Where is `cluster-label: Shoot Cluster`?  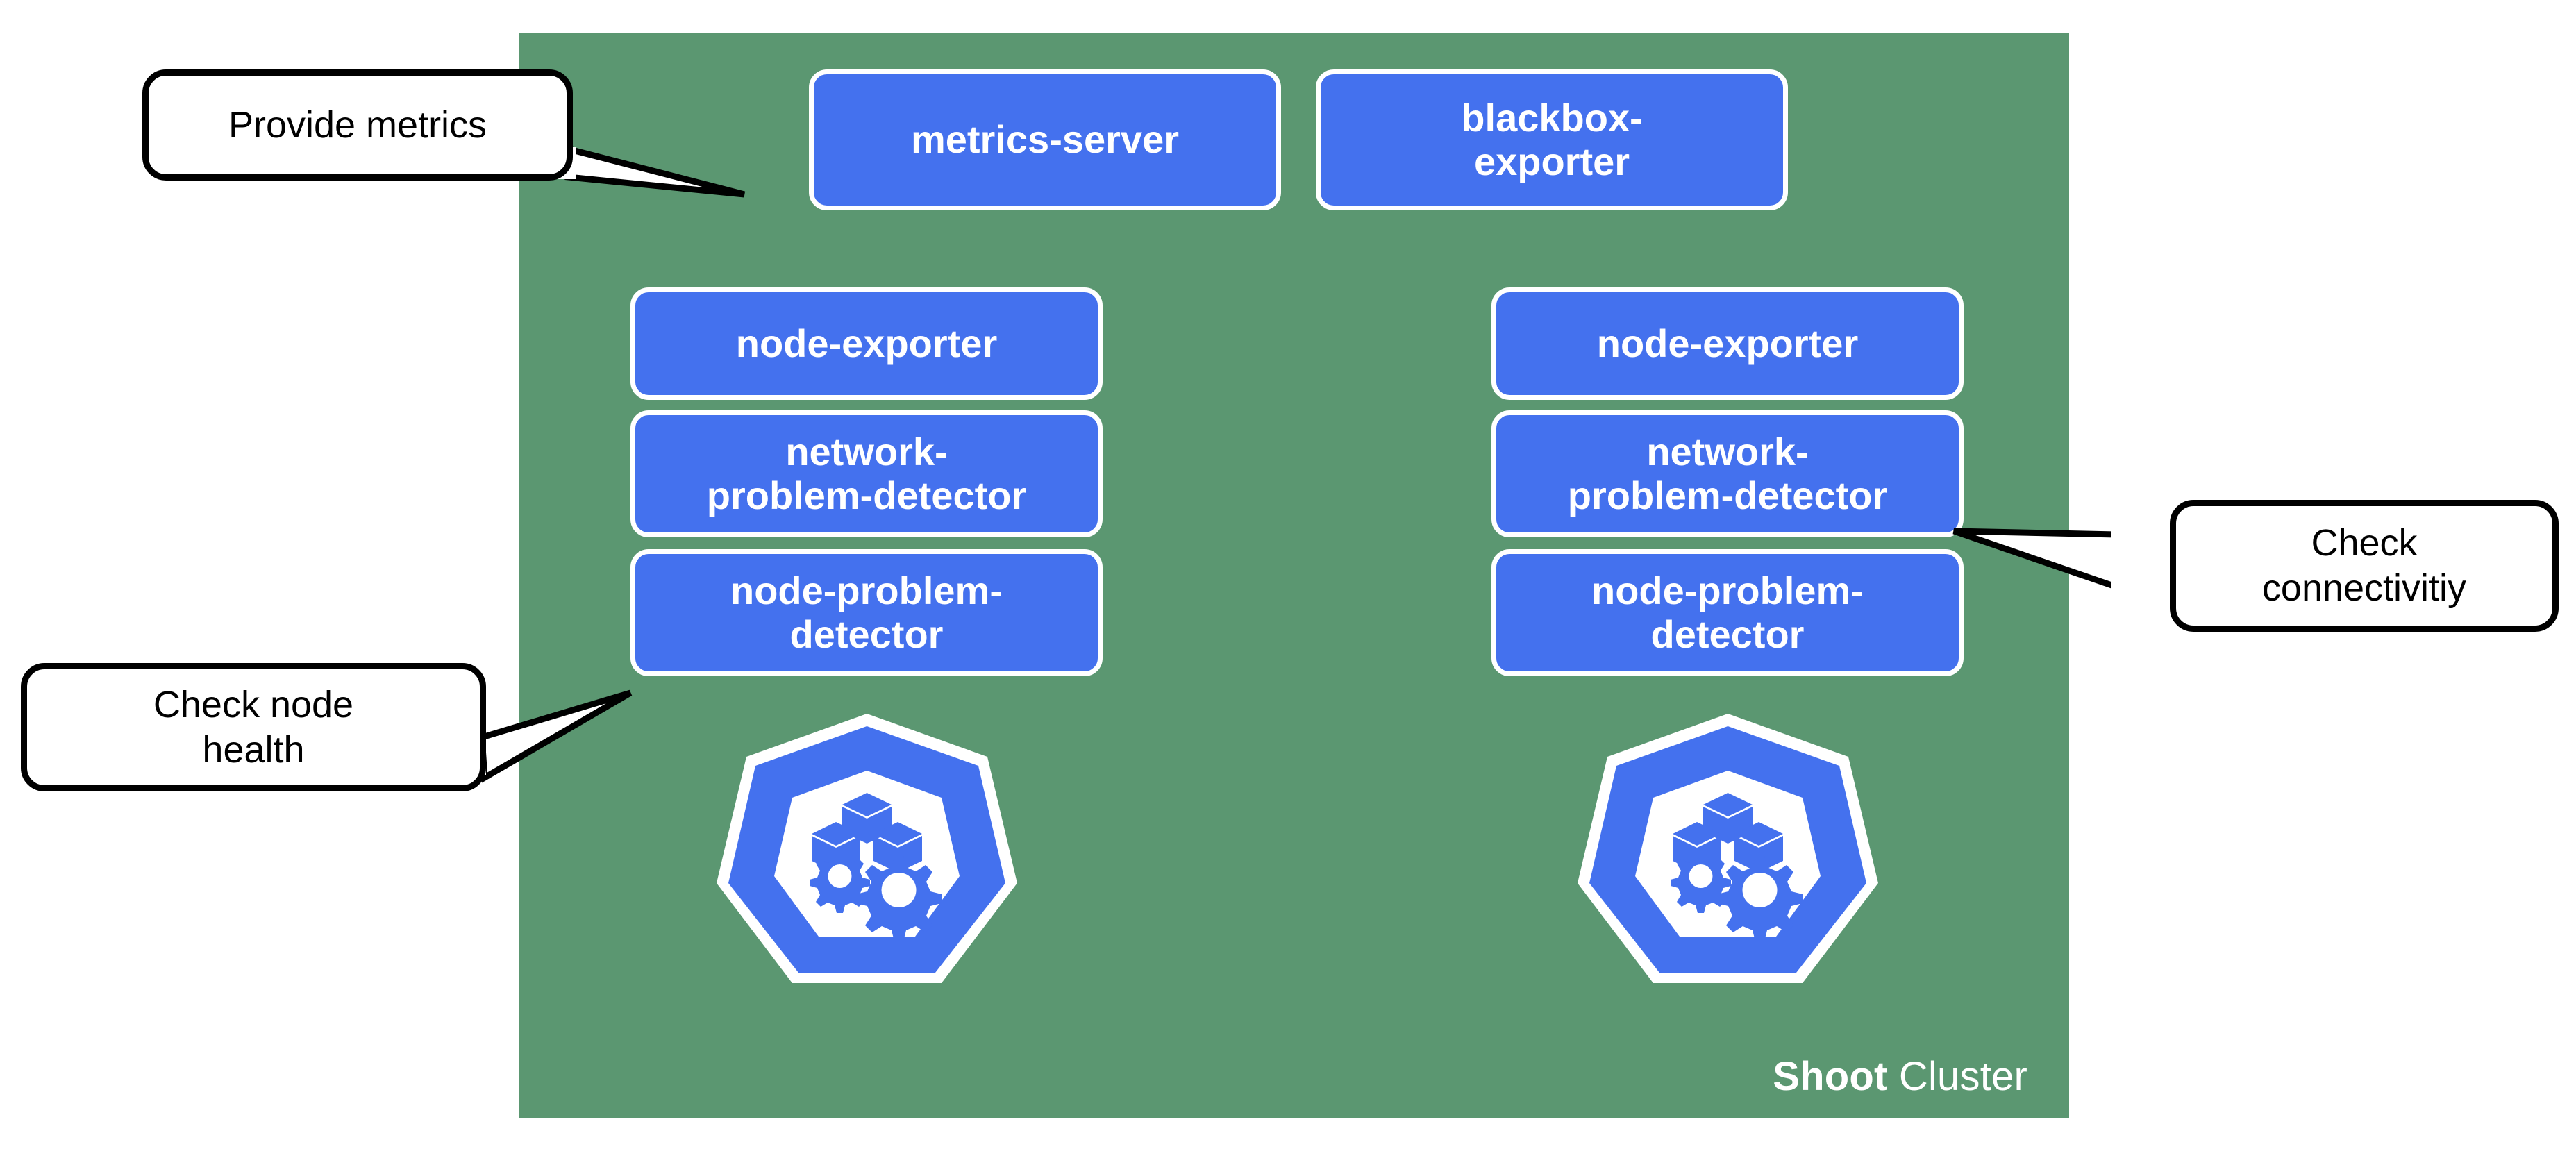
cluster-label: Shoot Cluster is located at coordinates (1900, 1076).